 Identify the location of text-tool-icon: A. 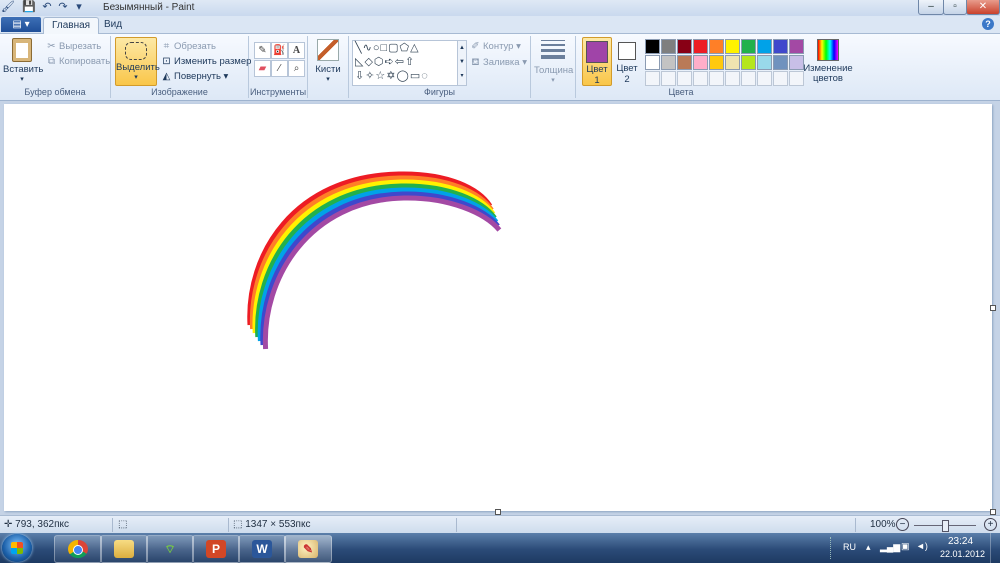
(296, 50).